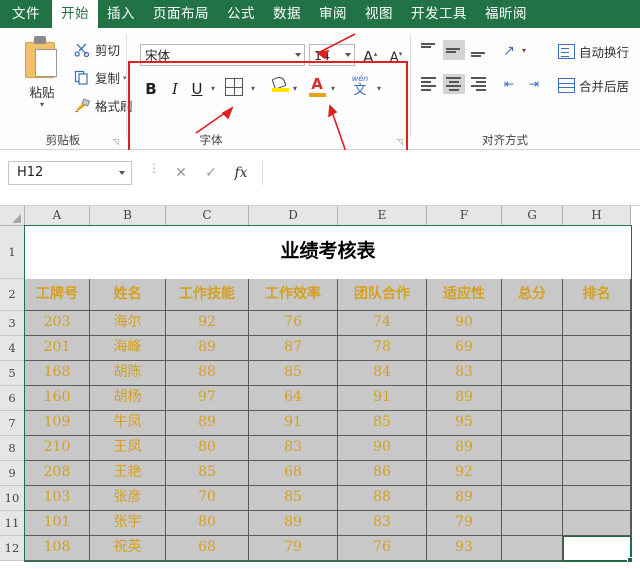 This screenshot has width=640, height=569. I want to click on tab-file: 文件, so click(26, 14).